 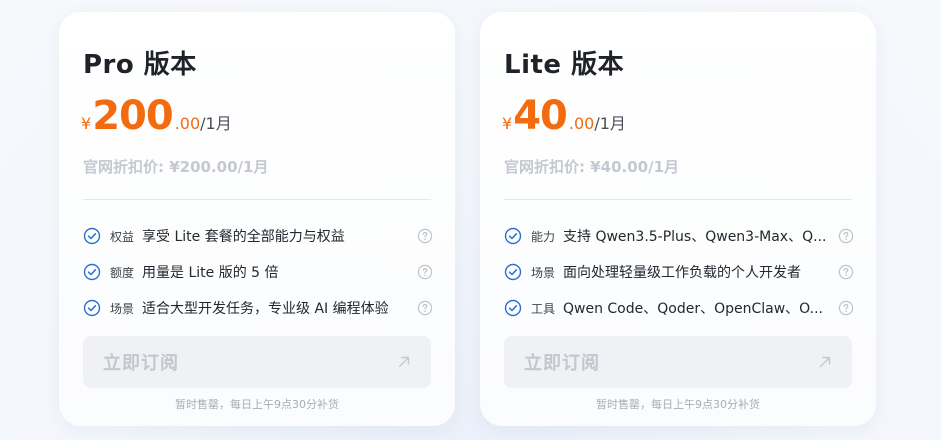 I want to click on feature-item: 场景 适合大型开发任务，专业级 AI 编程体验, so click(x=258, y=308).